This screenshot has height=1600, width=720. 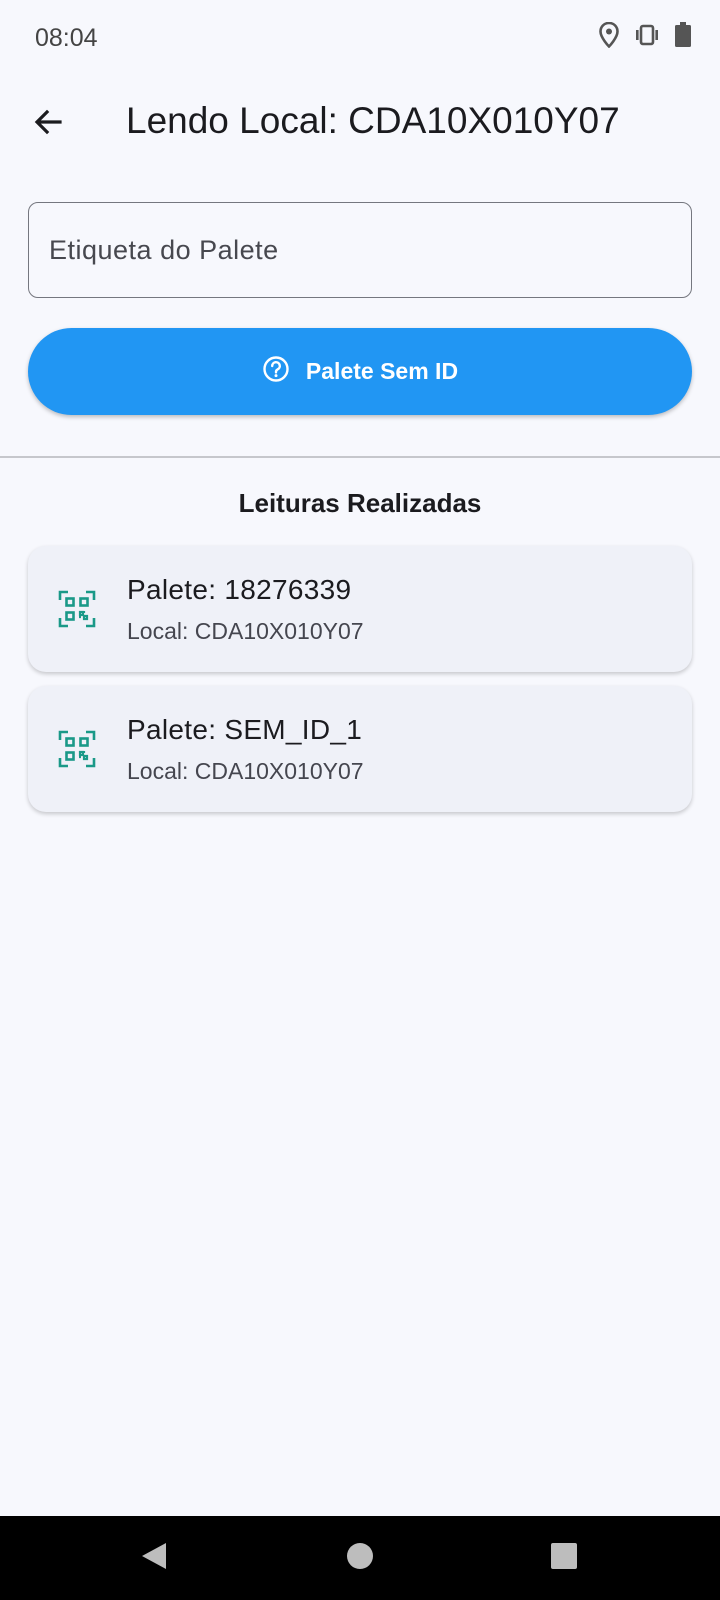 I want to click on pallet-label-field, so click(x=360, y=250).